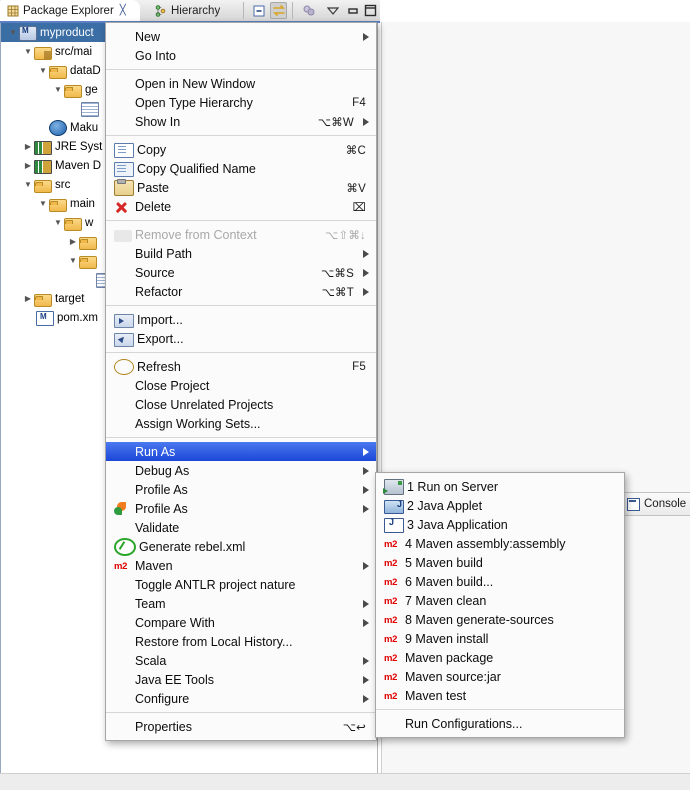 The width and height of the screenshot is (690, 790). Describe the element at coordinates (70, 10) in the screenshot. I see `tab-package-explorer: Package Explorer ╳` at that location.